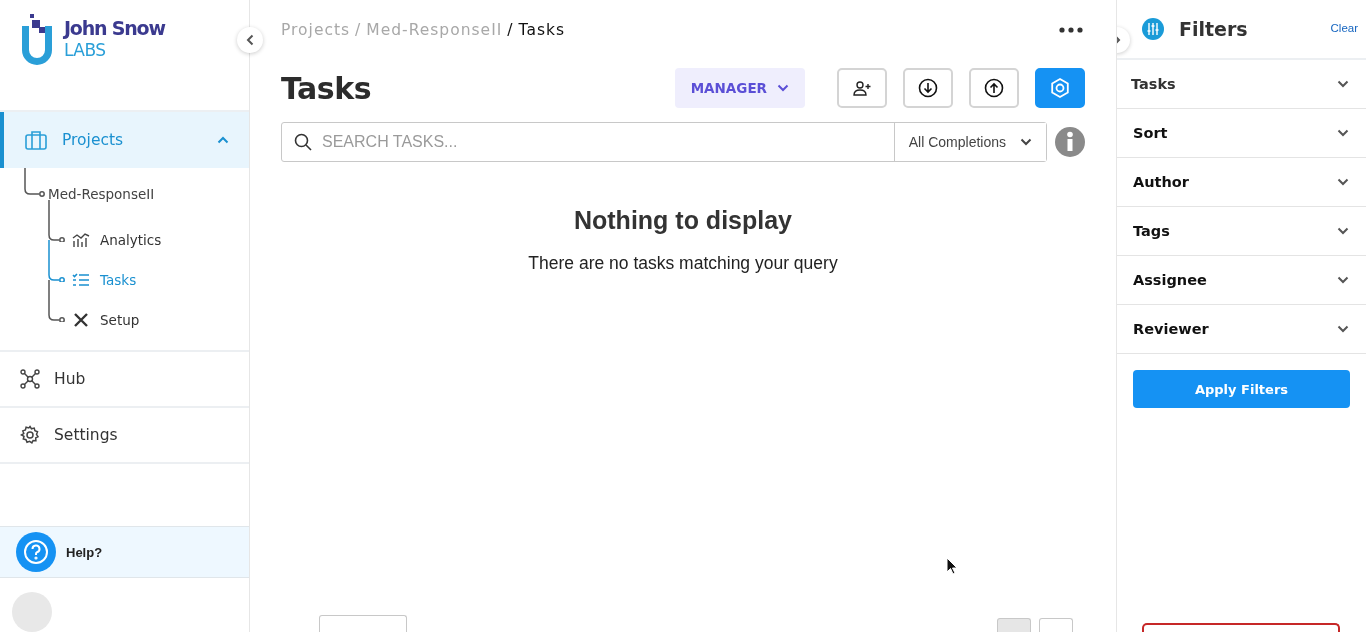 This screenshot has height=632, width=1366. What do you see at coordinates (664, 142) in the screenshot?
I see `search-field: SEARCH TASKS... All Completions` at bounding box center [664, 142].